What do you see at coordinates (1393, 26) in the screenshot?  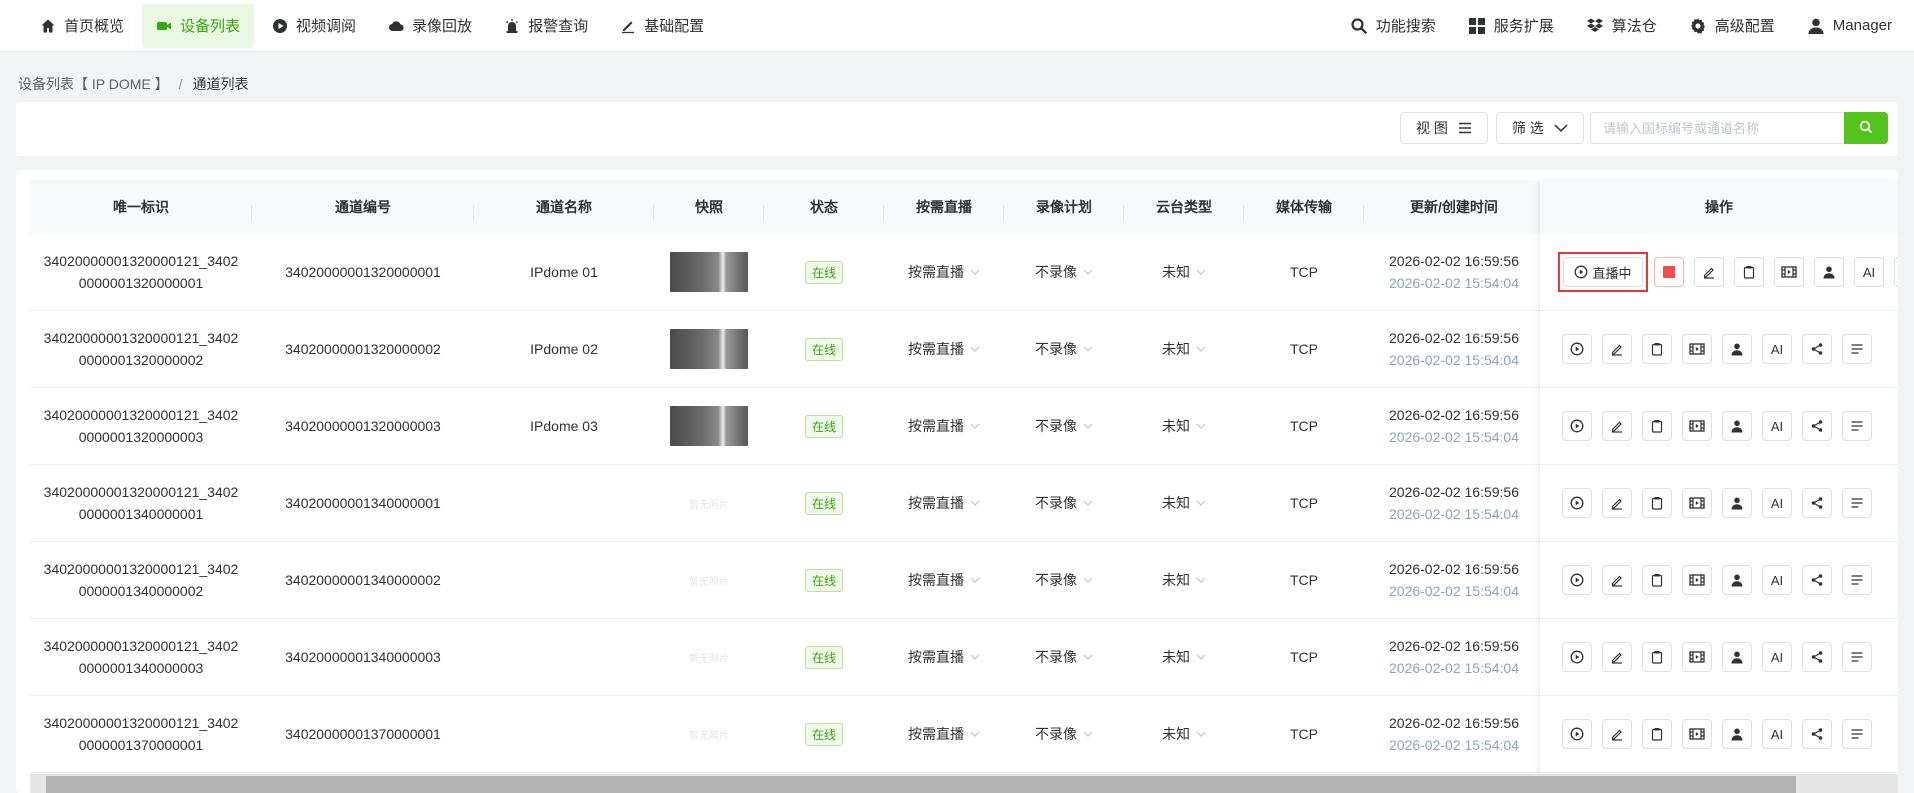 I see `utility-item-0: 功能搜索` at bounding box center [1393, 26].